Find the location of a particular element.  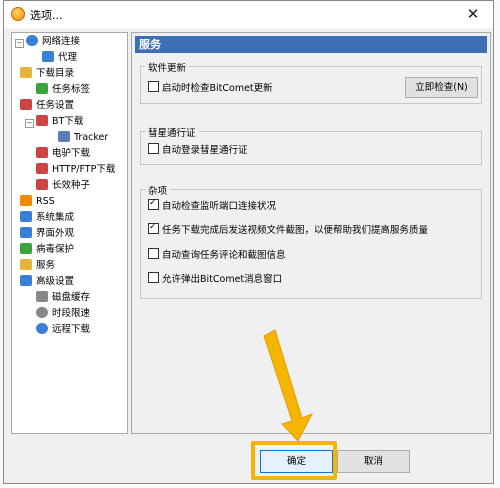

annotation-arrow-icon is located at coordinates (288, 385).